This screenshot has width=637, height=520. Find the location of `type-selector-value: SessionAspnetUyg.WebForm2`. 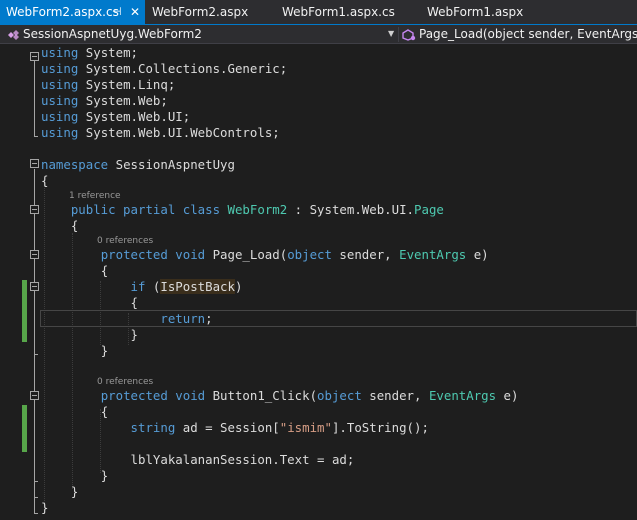

type-selector-value: SessionAspnetUyg.WebForm2 is located at coordinates (112, 34).